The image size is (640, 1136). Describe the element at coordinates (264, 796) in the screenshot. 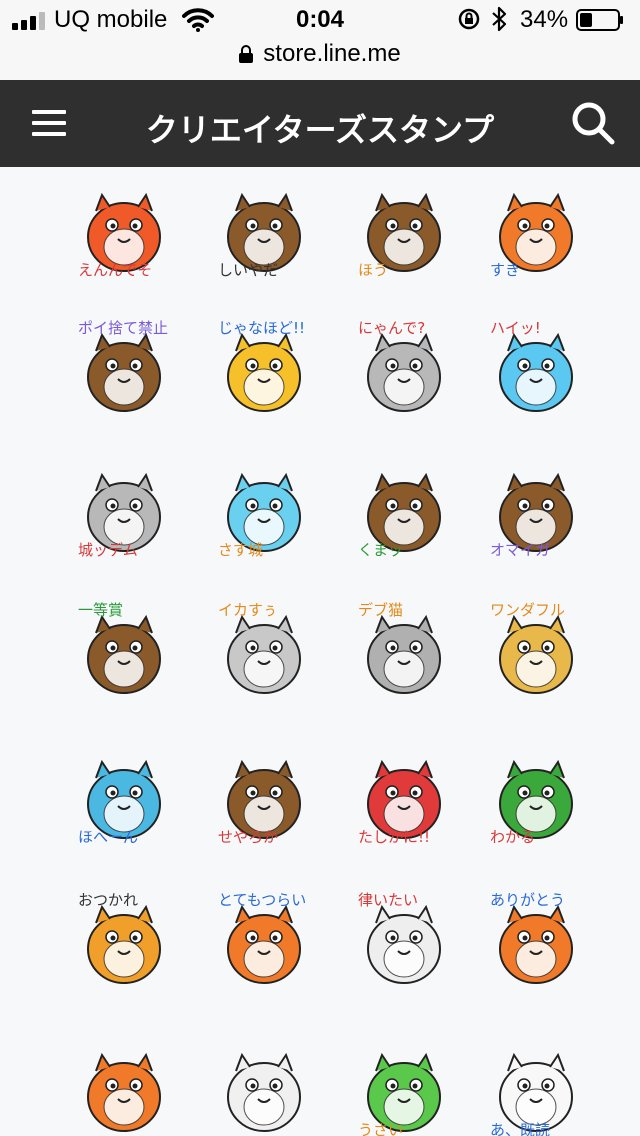

I see `sticker-item-penguin-owl: せやろか` at that location.